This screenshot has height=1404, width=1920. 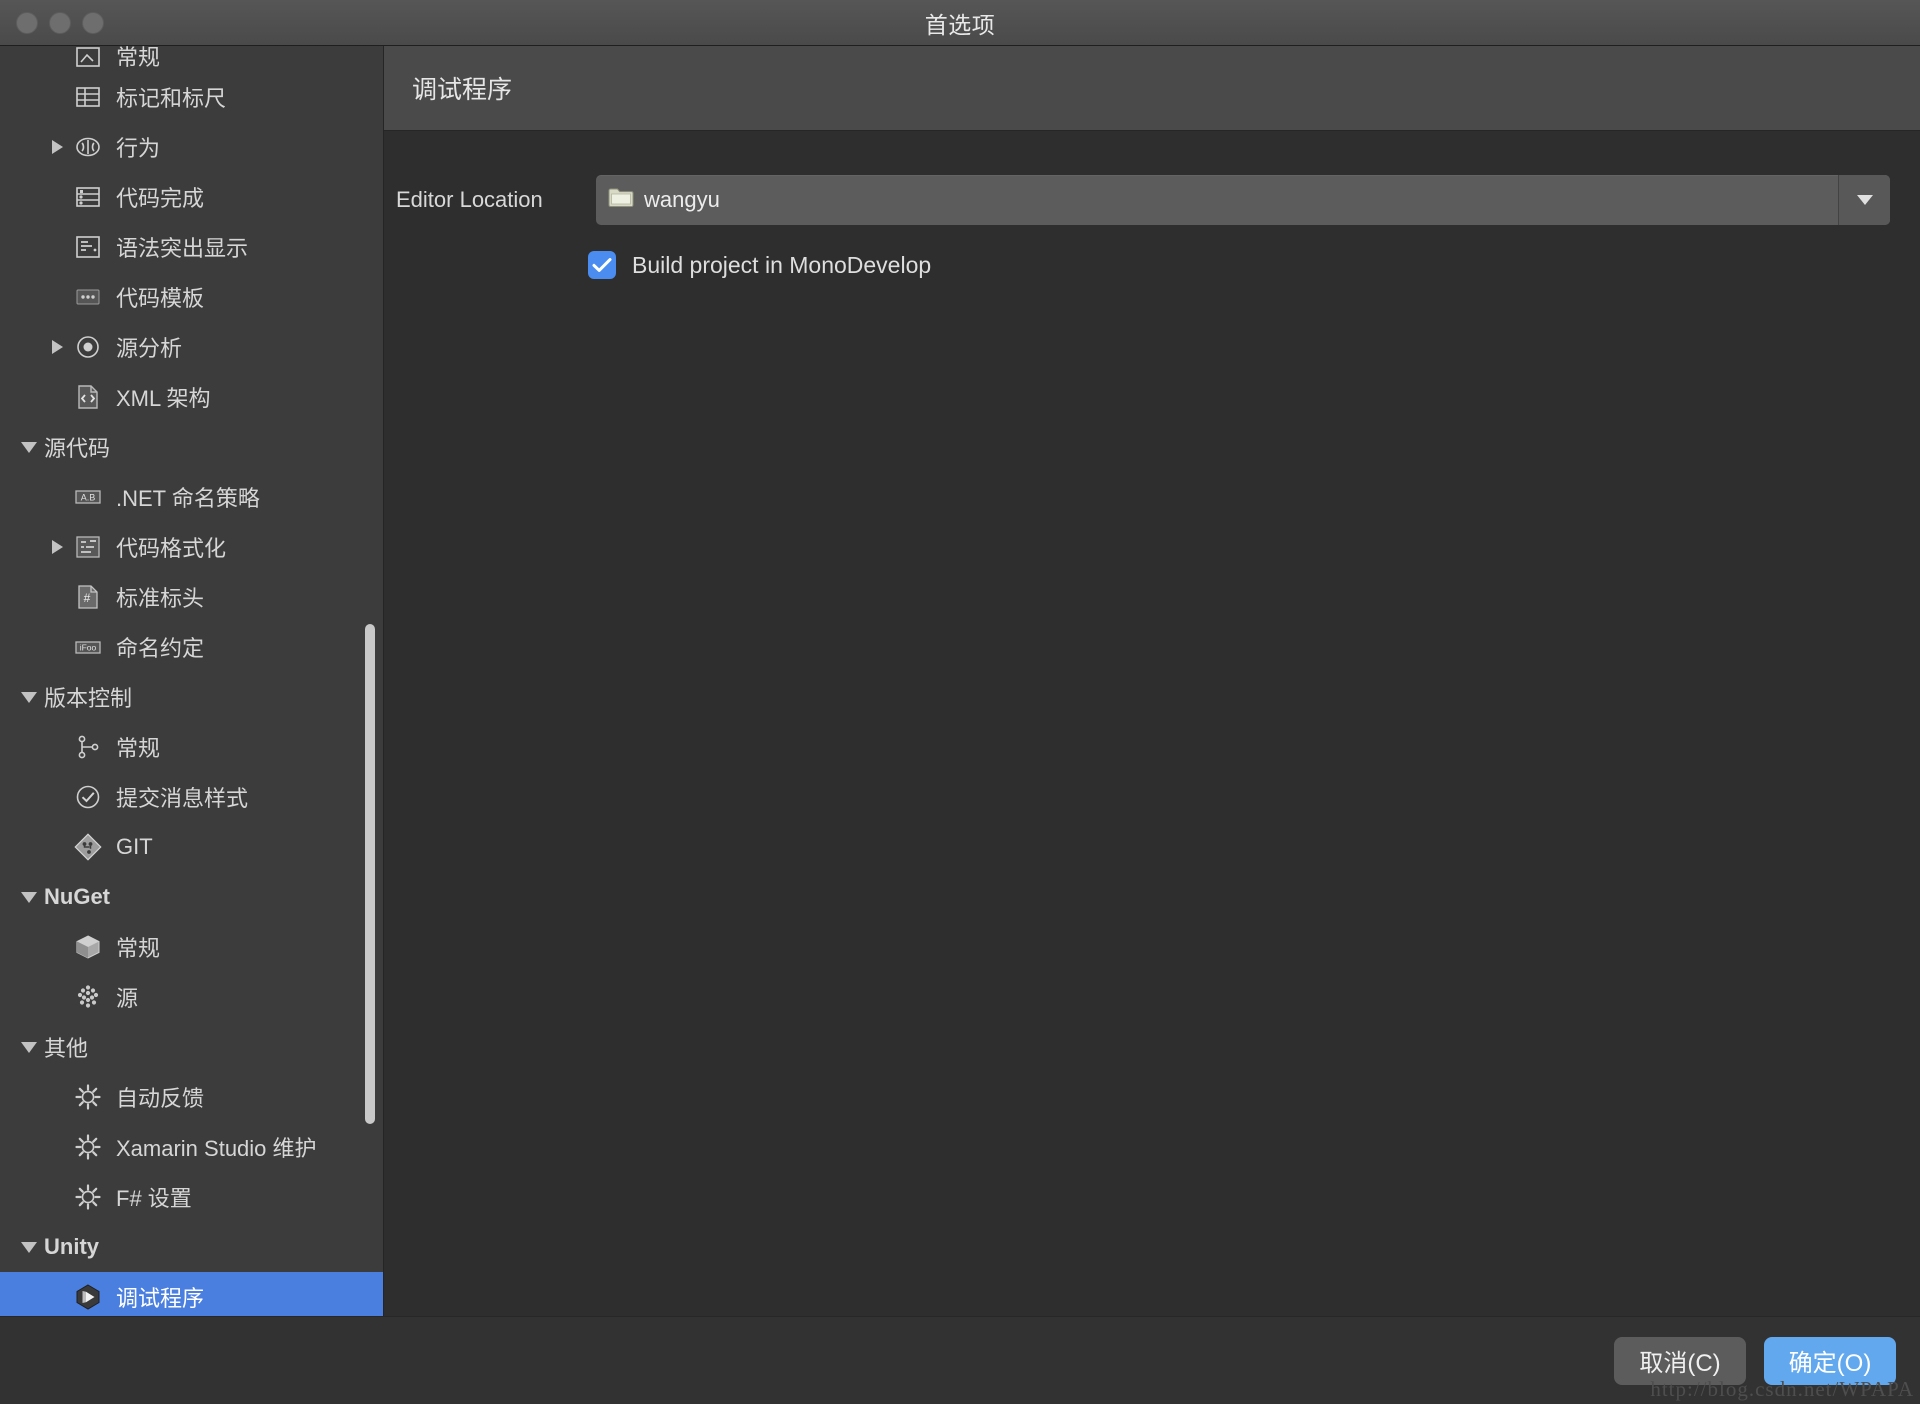 I want to click on editor-location-combobox: wangyu, so click(x=1243, y=200).